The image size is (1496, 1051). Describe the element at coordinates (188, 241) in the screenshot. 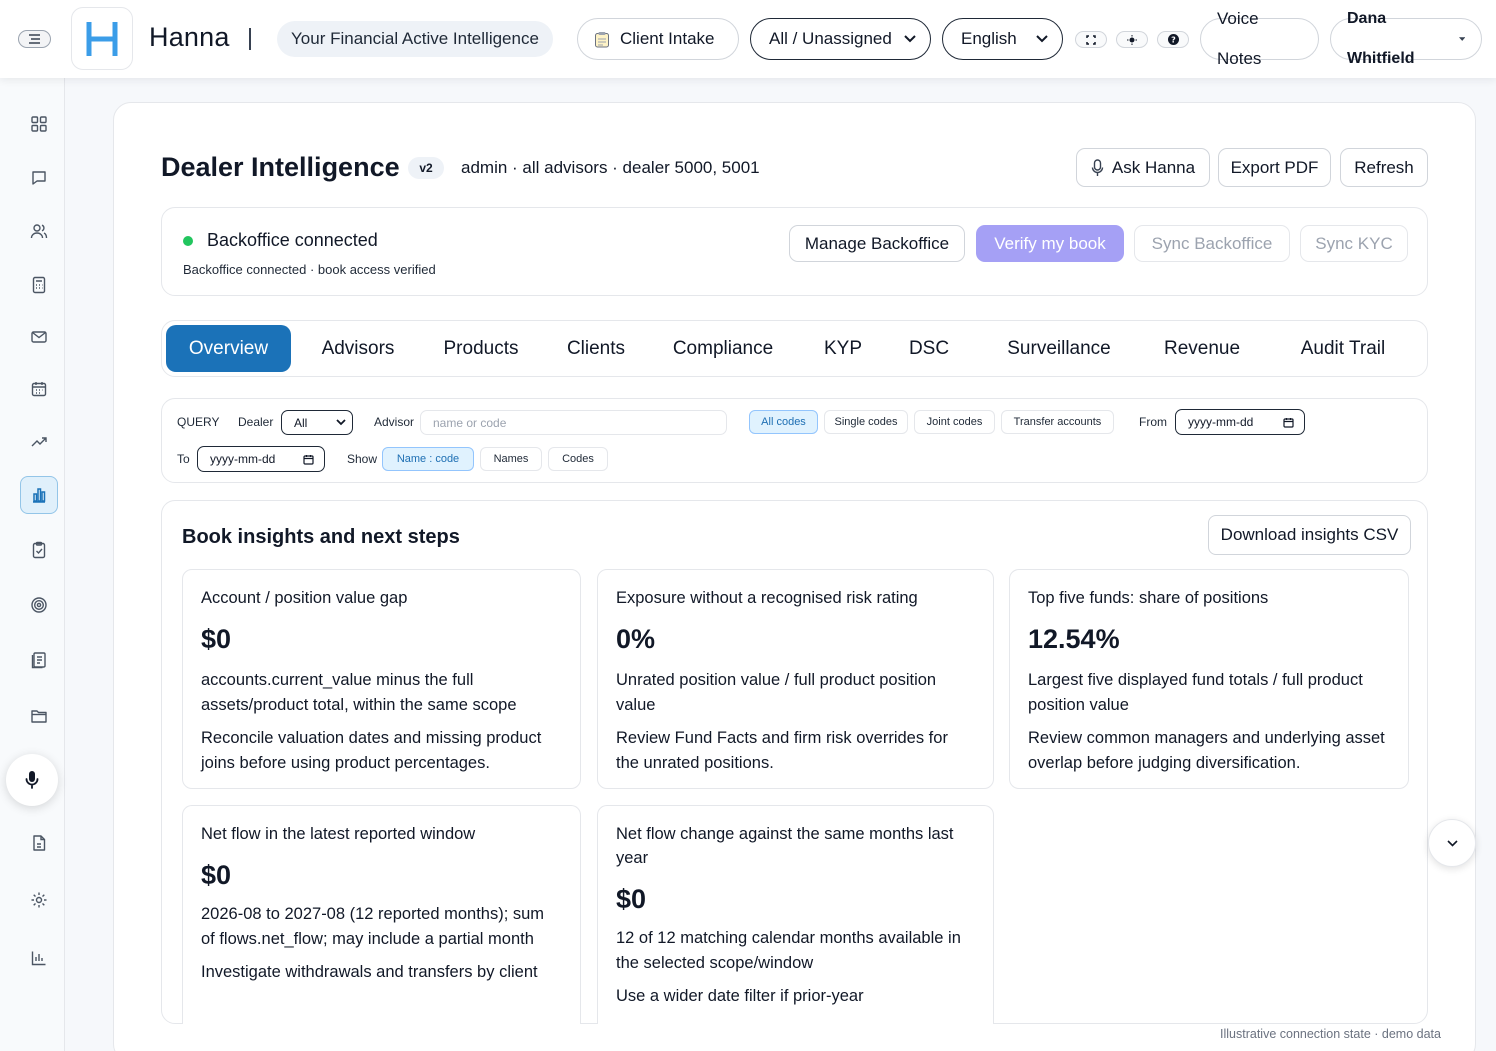

I see `status-dot` at that location.